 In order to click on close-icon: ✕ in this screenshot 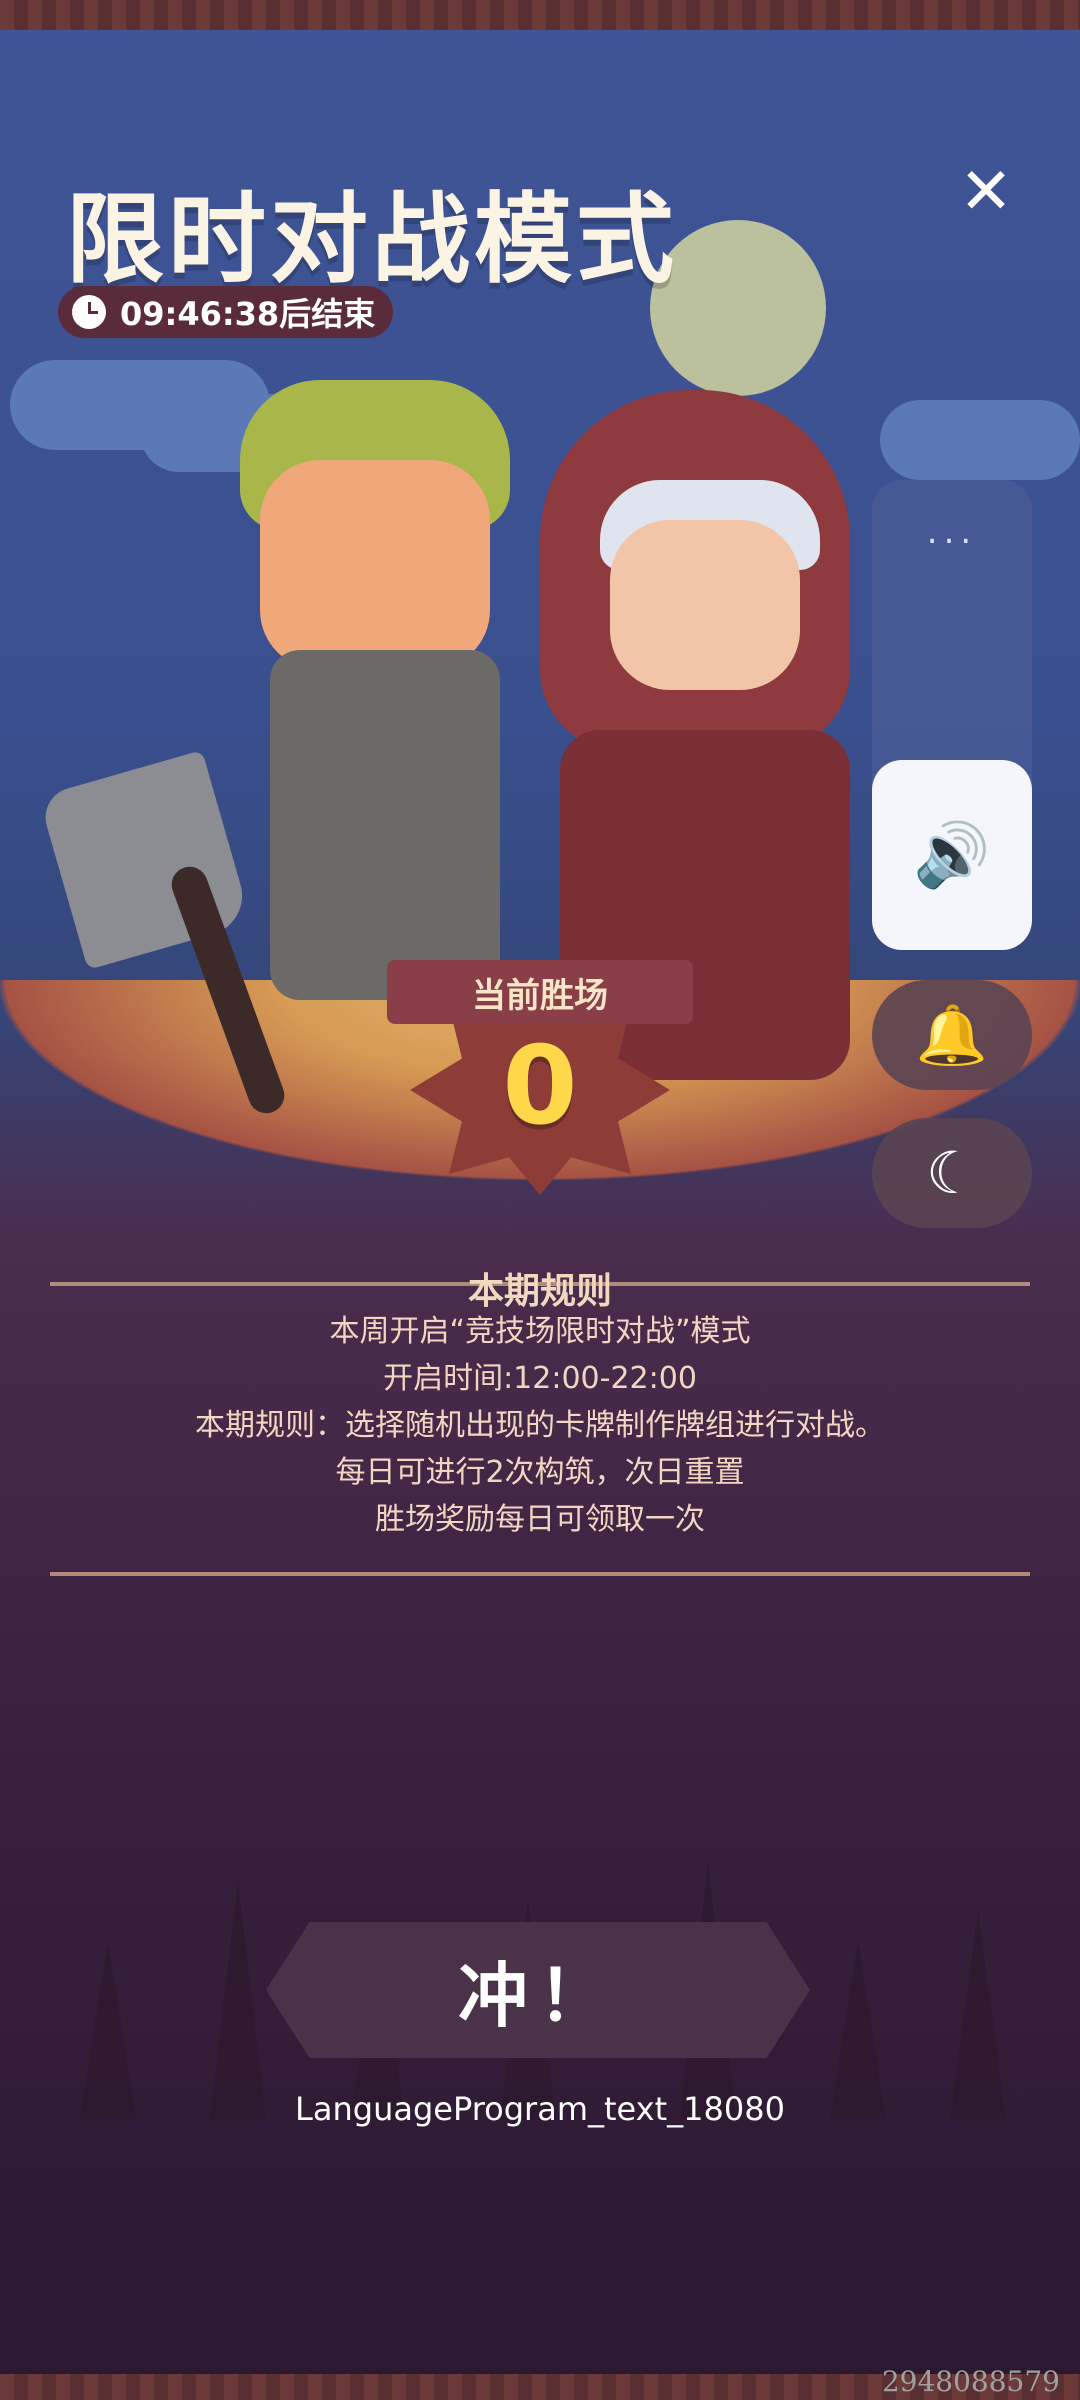, I will do `click(986, 192)`.